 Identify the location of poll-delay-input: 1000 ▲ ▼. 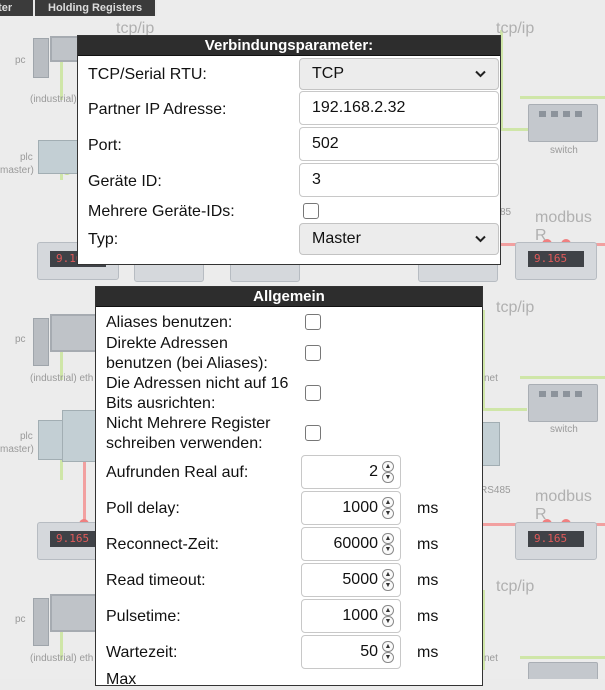
(351, 508).